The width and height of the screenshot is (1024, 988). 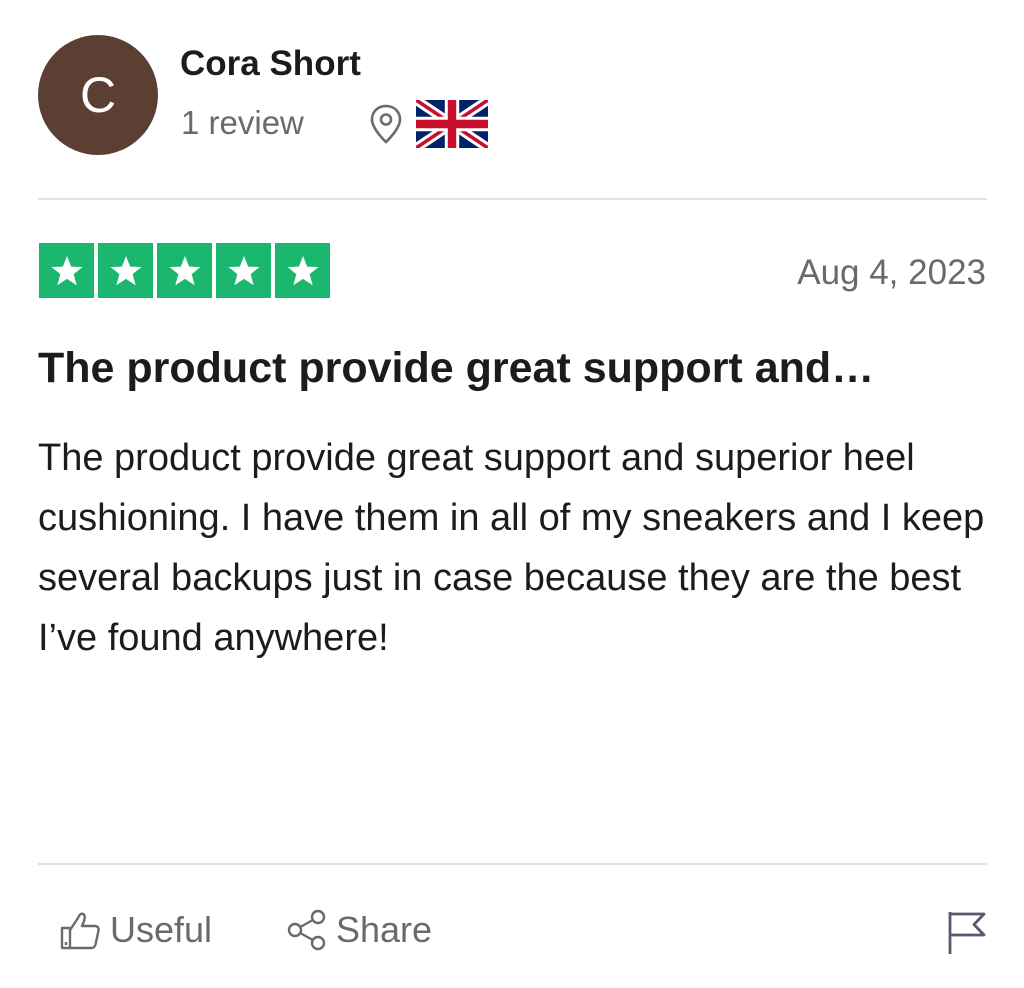 I want to click on avatar: C, so click(x=98, y=95).